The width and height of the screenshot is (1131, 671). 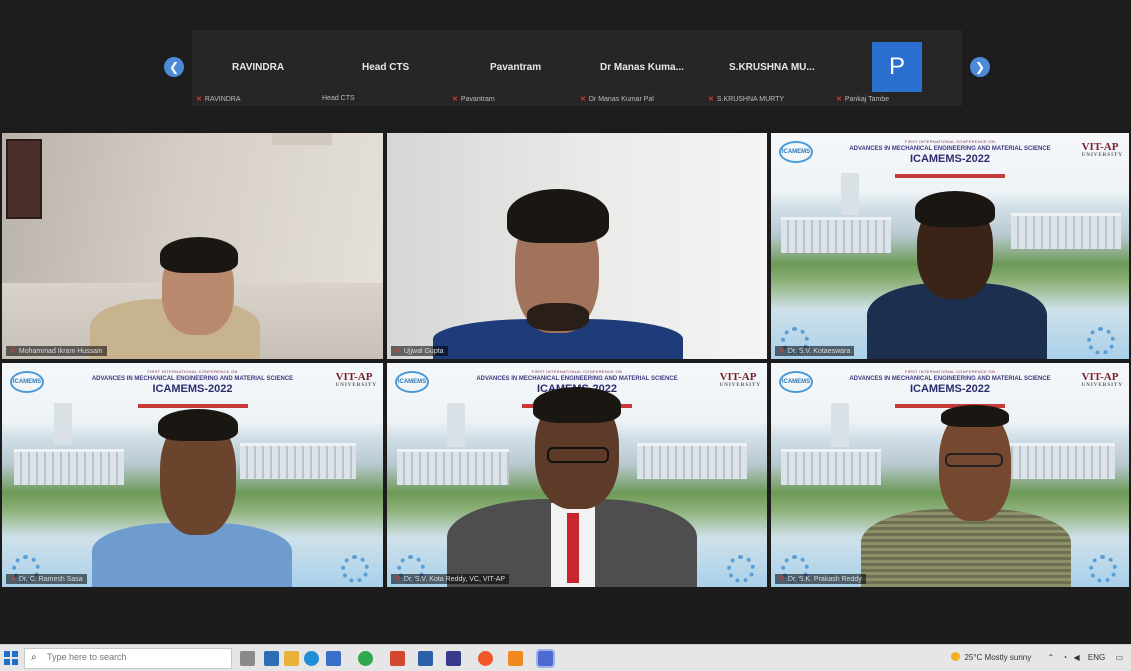 I want to click on system-tray: 25°C Mostly sunny ⌃ ◔ ◀ ENG ▭, so click(x=1037, y=657).